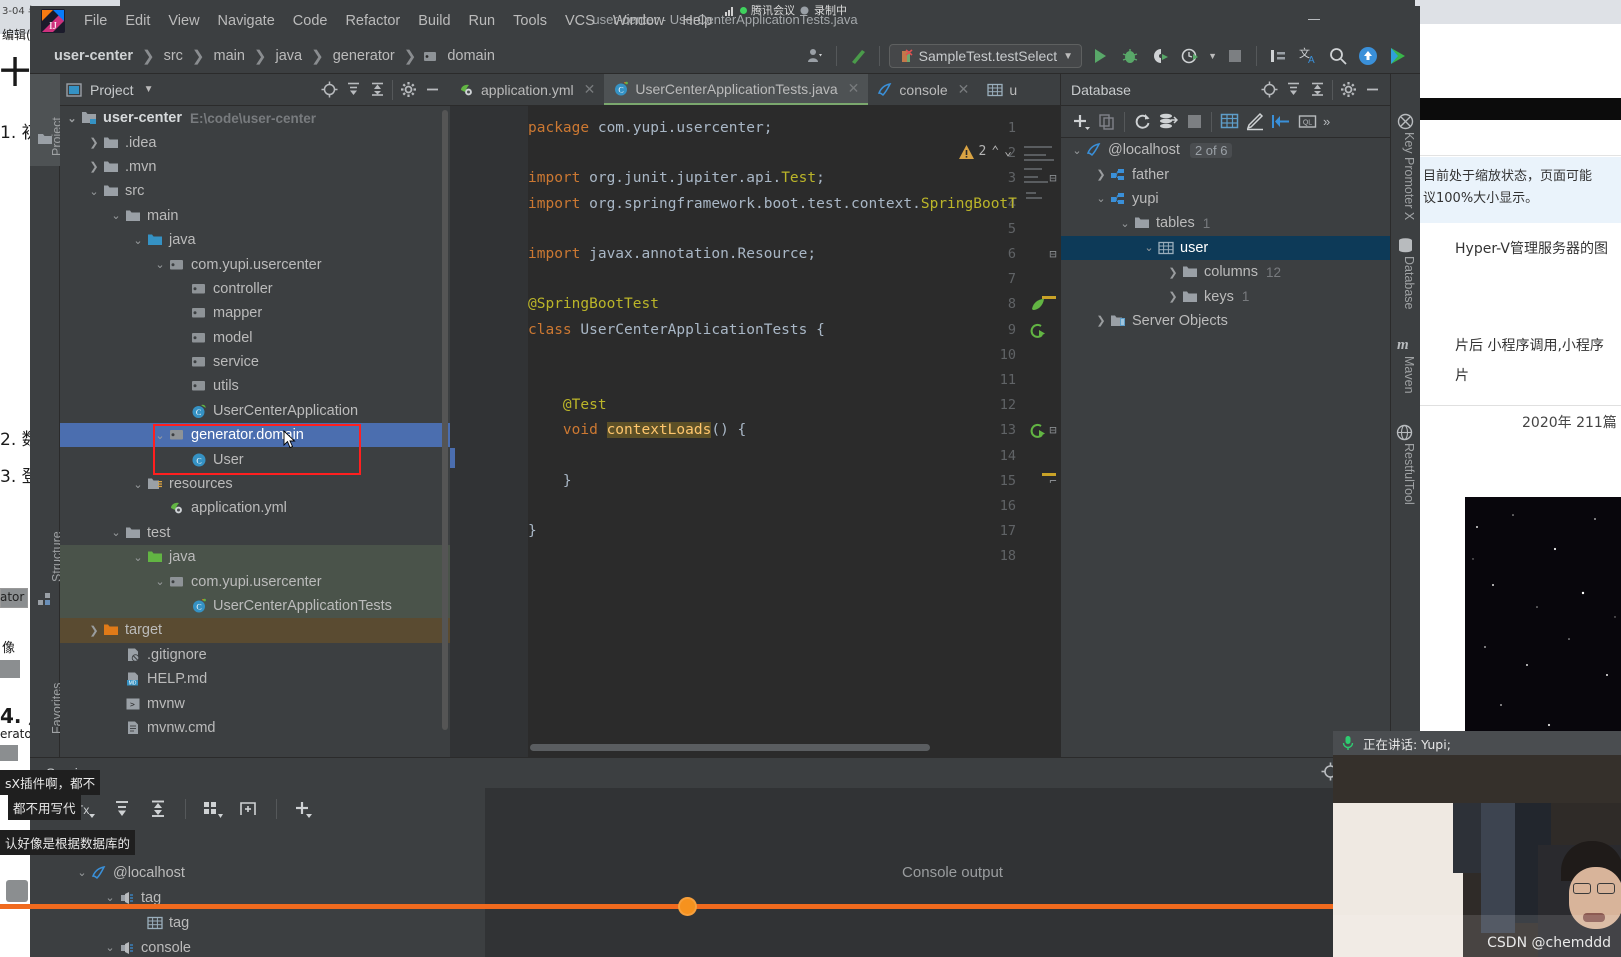 Image resolution: width=1621 pixels, height=957 pixels. Describe the element at coordinates (1409, 283) in the screenshot. I see `sidebar-item-database: Database` at that location.